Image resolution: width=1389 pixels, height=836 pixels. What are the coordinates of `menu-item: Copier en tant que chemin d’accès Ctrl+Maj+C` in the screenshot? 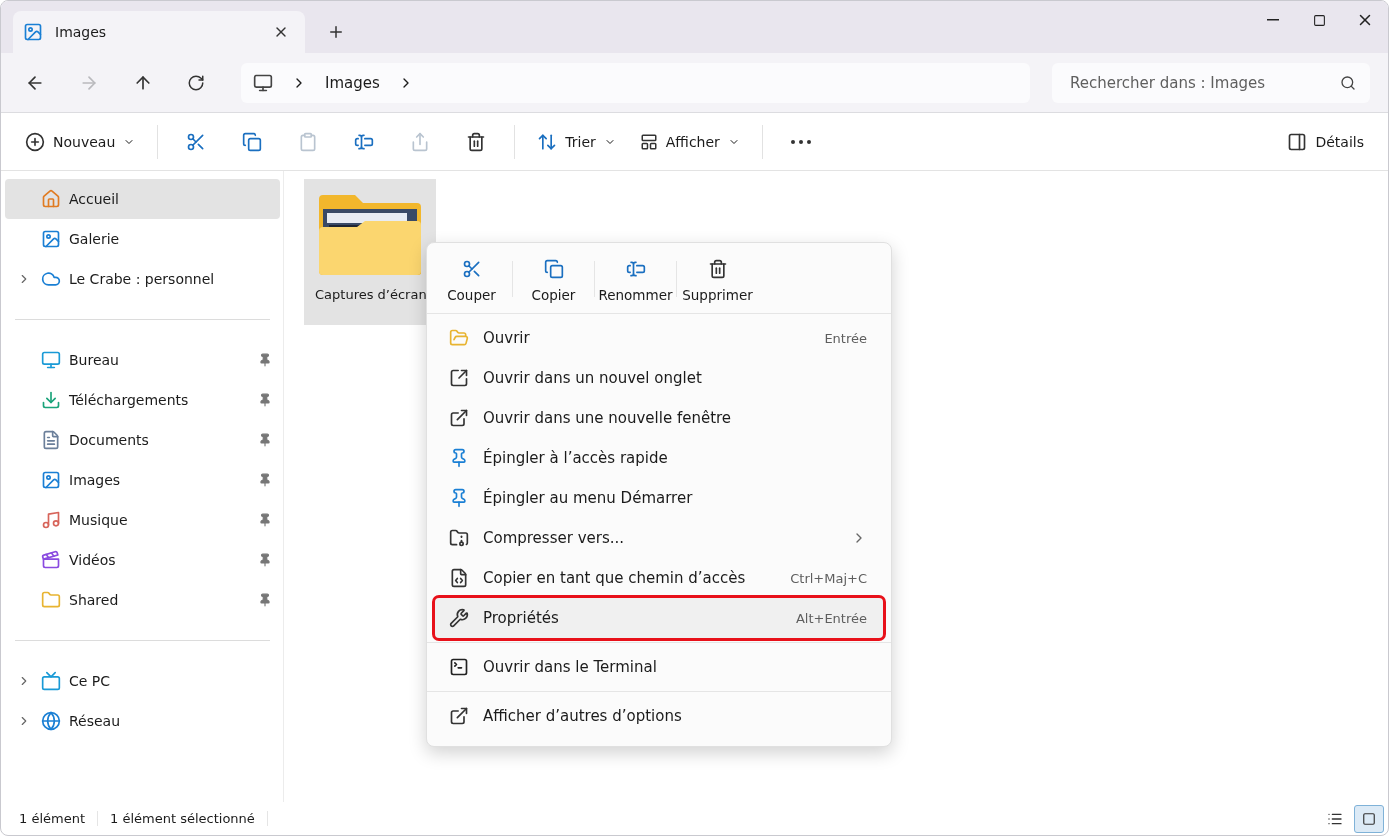 It's located at (659, 578).